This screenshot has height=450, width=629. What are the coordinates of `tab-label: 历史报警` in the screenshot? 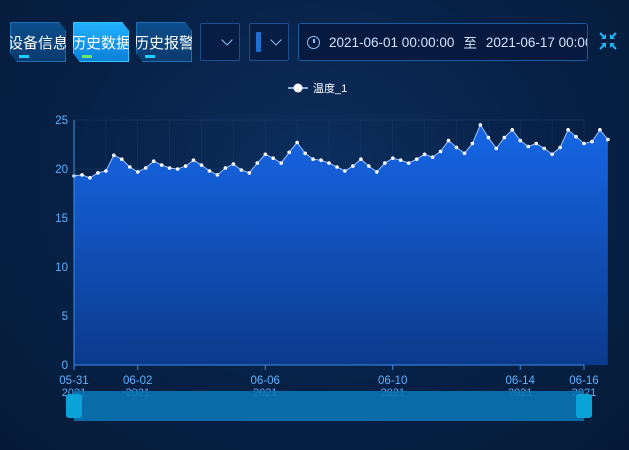 It's located at (164, 43).